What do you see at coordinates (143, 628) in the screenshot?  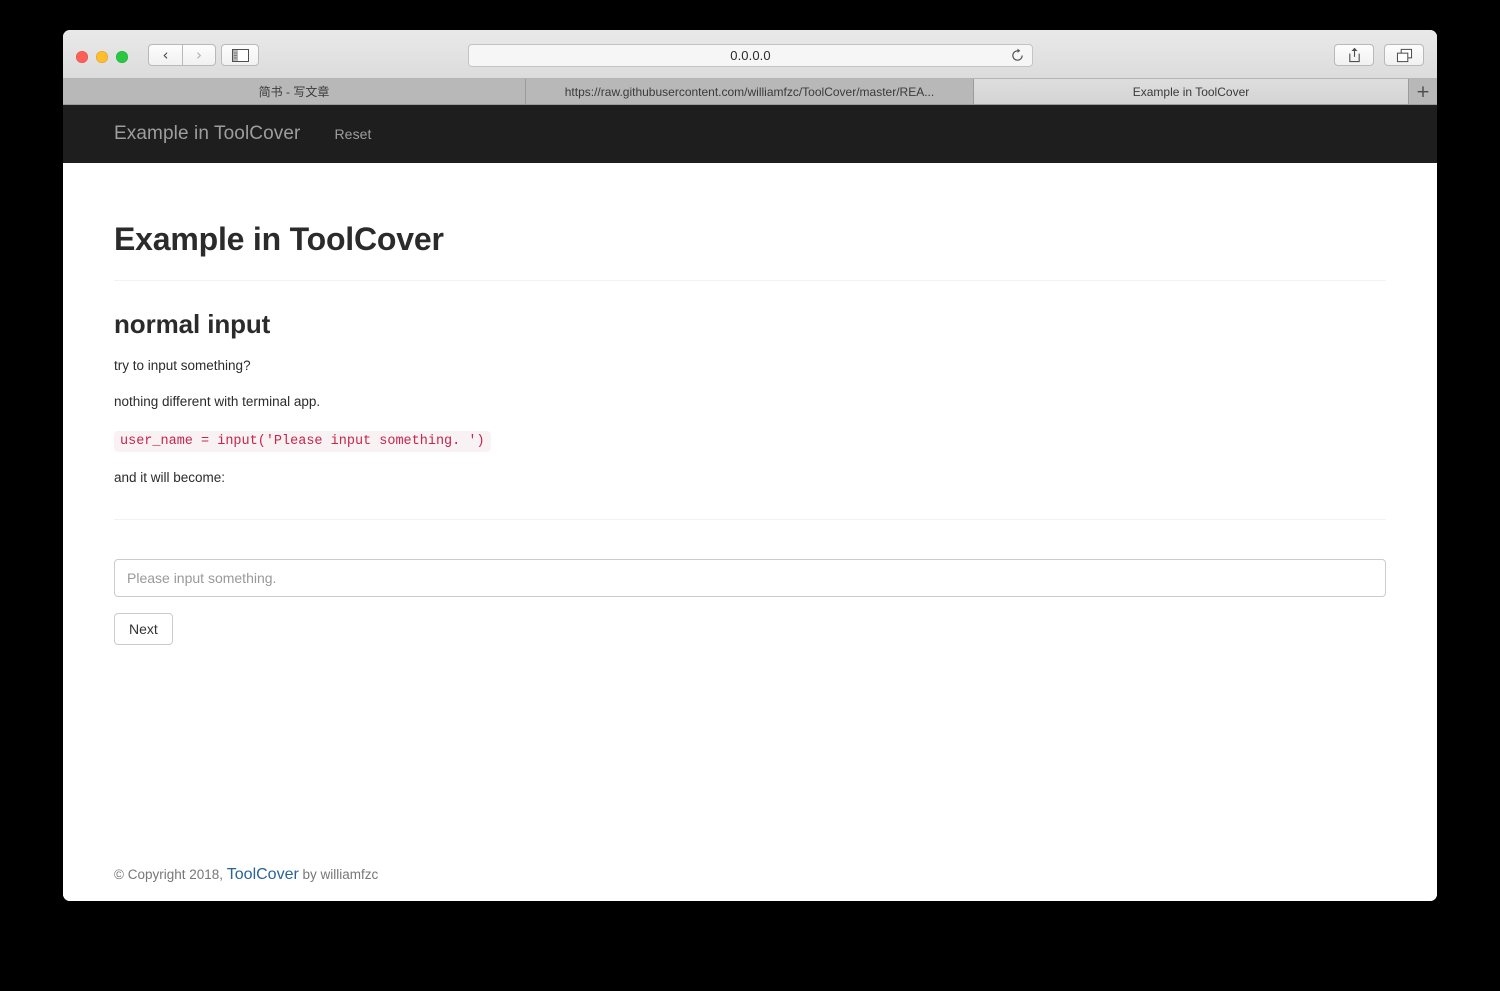 I see `next-button: Next` at bounding box center [143, 628].